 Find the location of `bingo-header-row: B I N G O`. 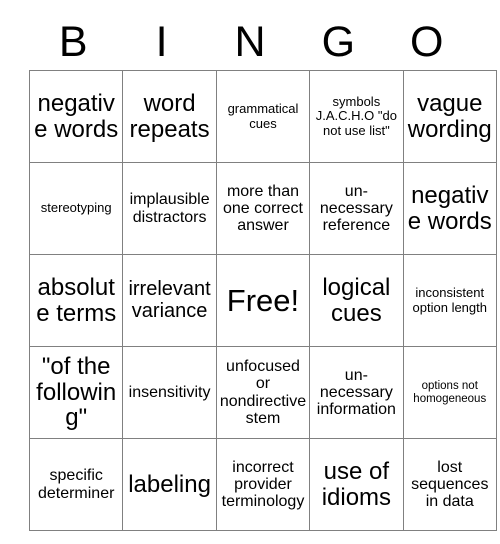

bingo-header-row: B I N G O is located at coordinates (250, 42).